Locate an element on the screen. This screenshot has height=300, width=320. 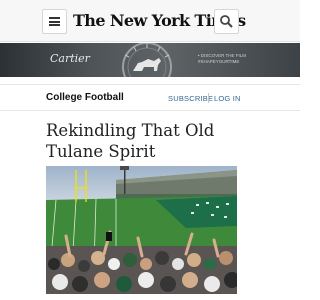
hamburger-menu-icon is located at coordinates (54, 21).